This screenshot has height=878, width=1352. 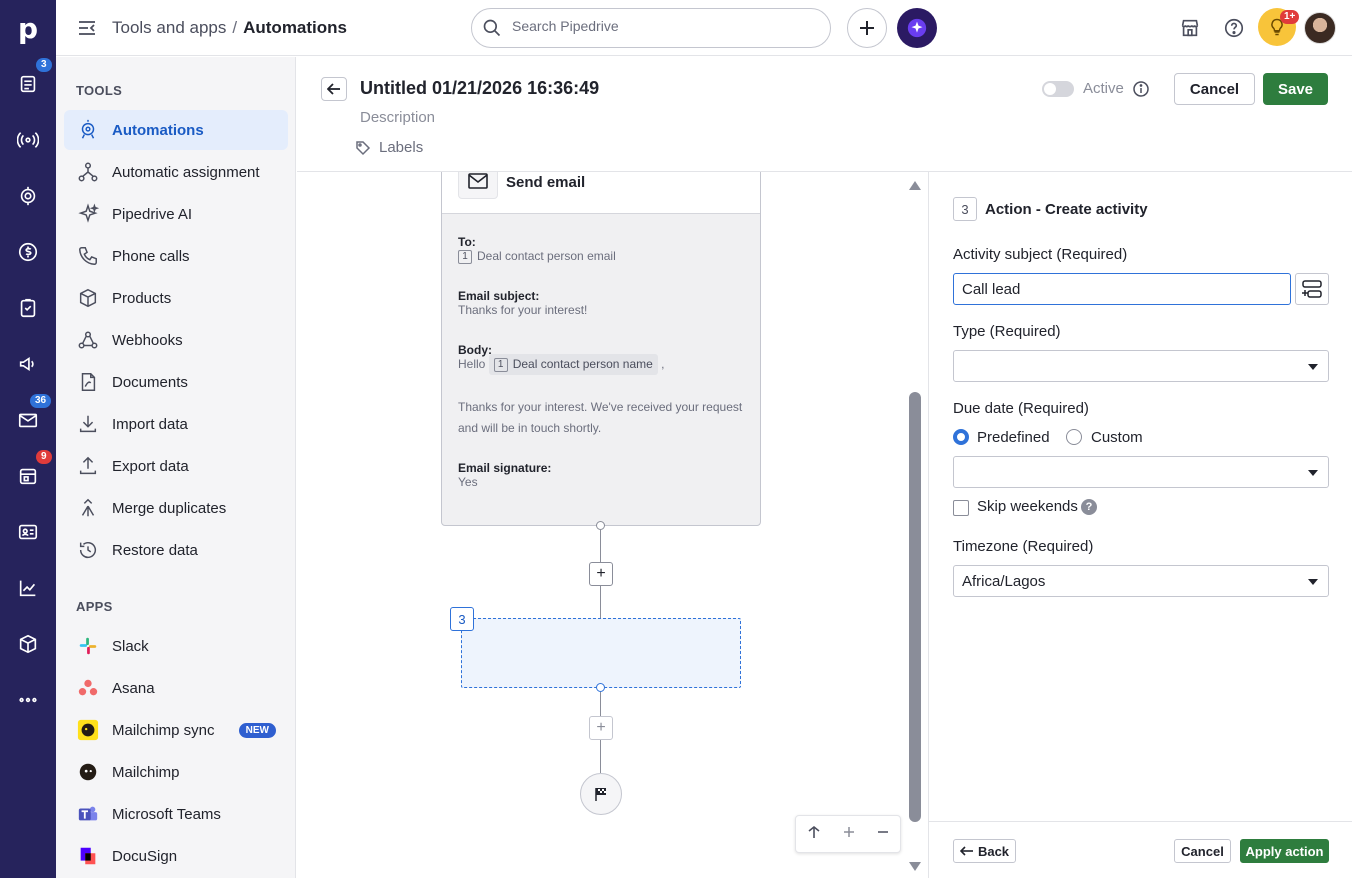 I want to click on more-icon, so click(x=28, y=700).